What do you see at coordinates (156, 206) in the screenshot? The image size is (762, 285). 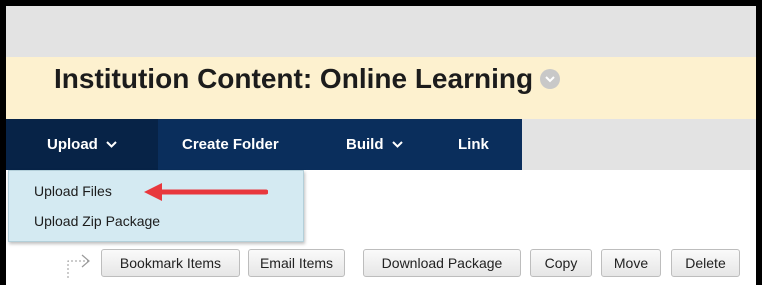 I see `upload-dropdown-menu: Upload Files Upload Zip Package` at bounding box center [156, 206].